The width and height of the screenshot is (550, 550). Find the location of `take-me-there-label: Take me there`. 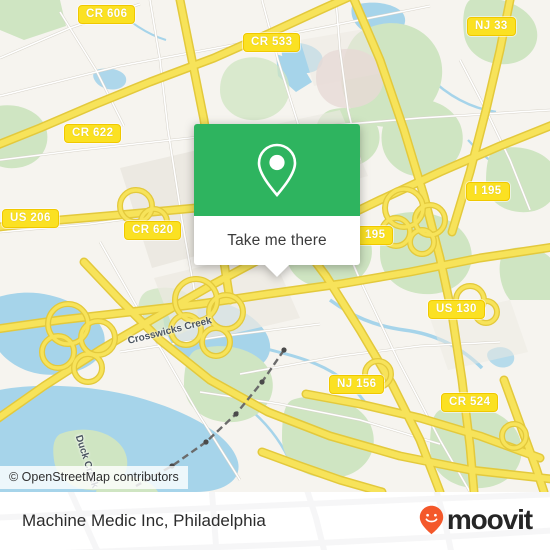

take-me-there-label: Take me there is located at coordinates (277, 240).